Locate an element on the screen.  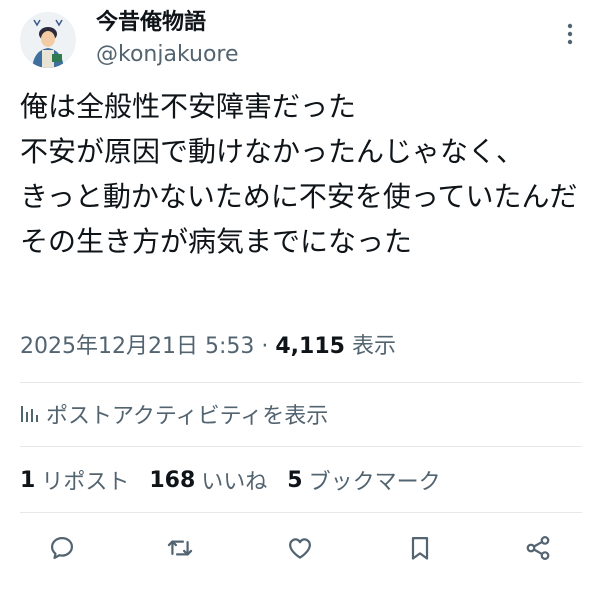
bookmark-button is located at coordinates (420, 548).